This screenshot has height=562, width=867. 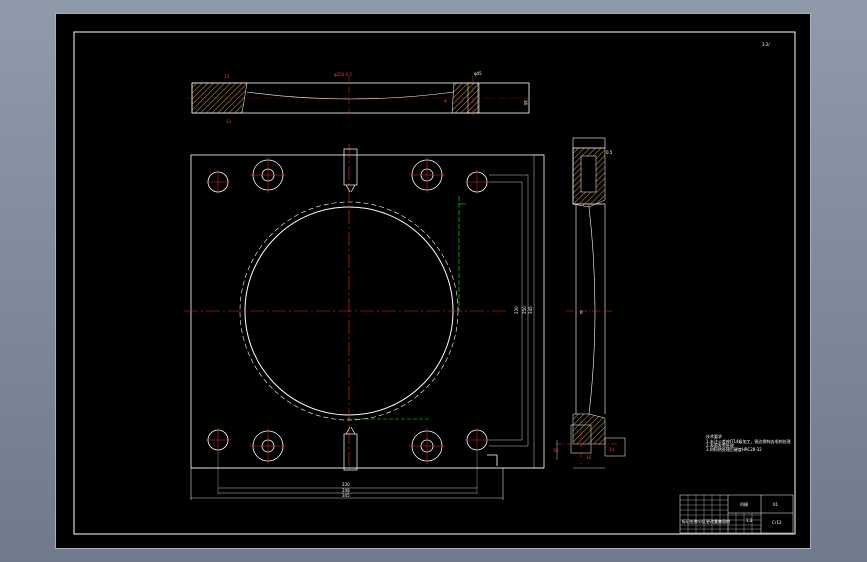 I want to click on notes-line-3: 3.材料热处理后硬度HRC28-32, so click(x=734, y=449).